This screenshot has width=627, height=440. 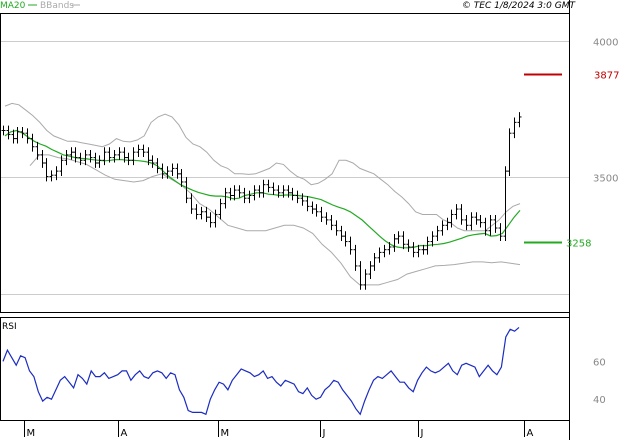 What do you see at coordinates (519, 6) in the screenshot?
I see `copyright-stamp: © TEC 1/8/2024 3:0 GMT` at bounding box center [519, 6].